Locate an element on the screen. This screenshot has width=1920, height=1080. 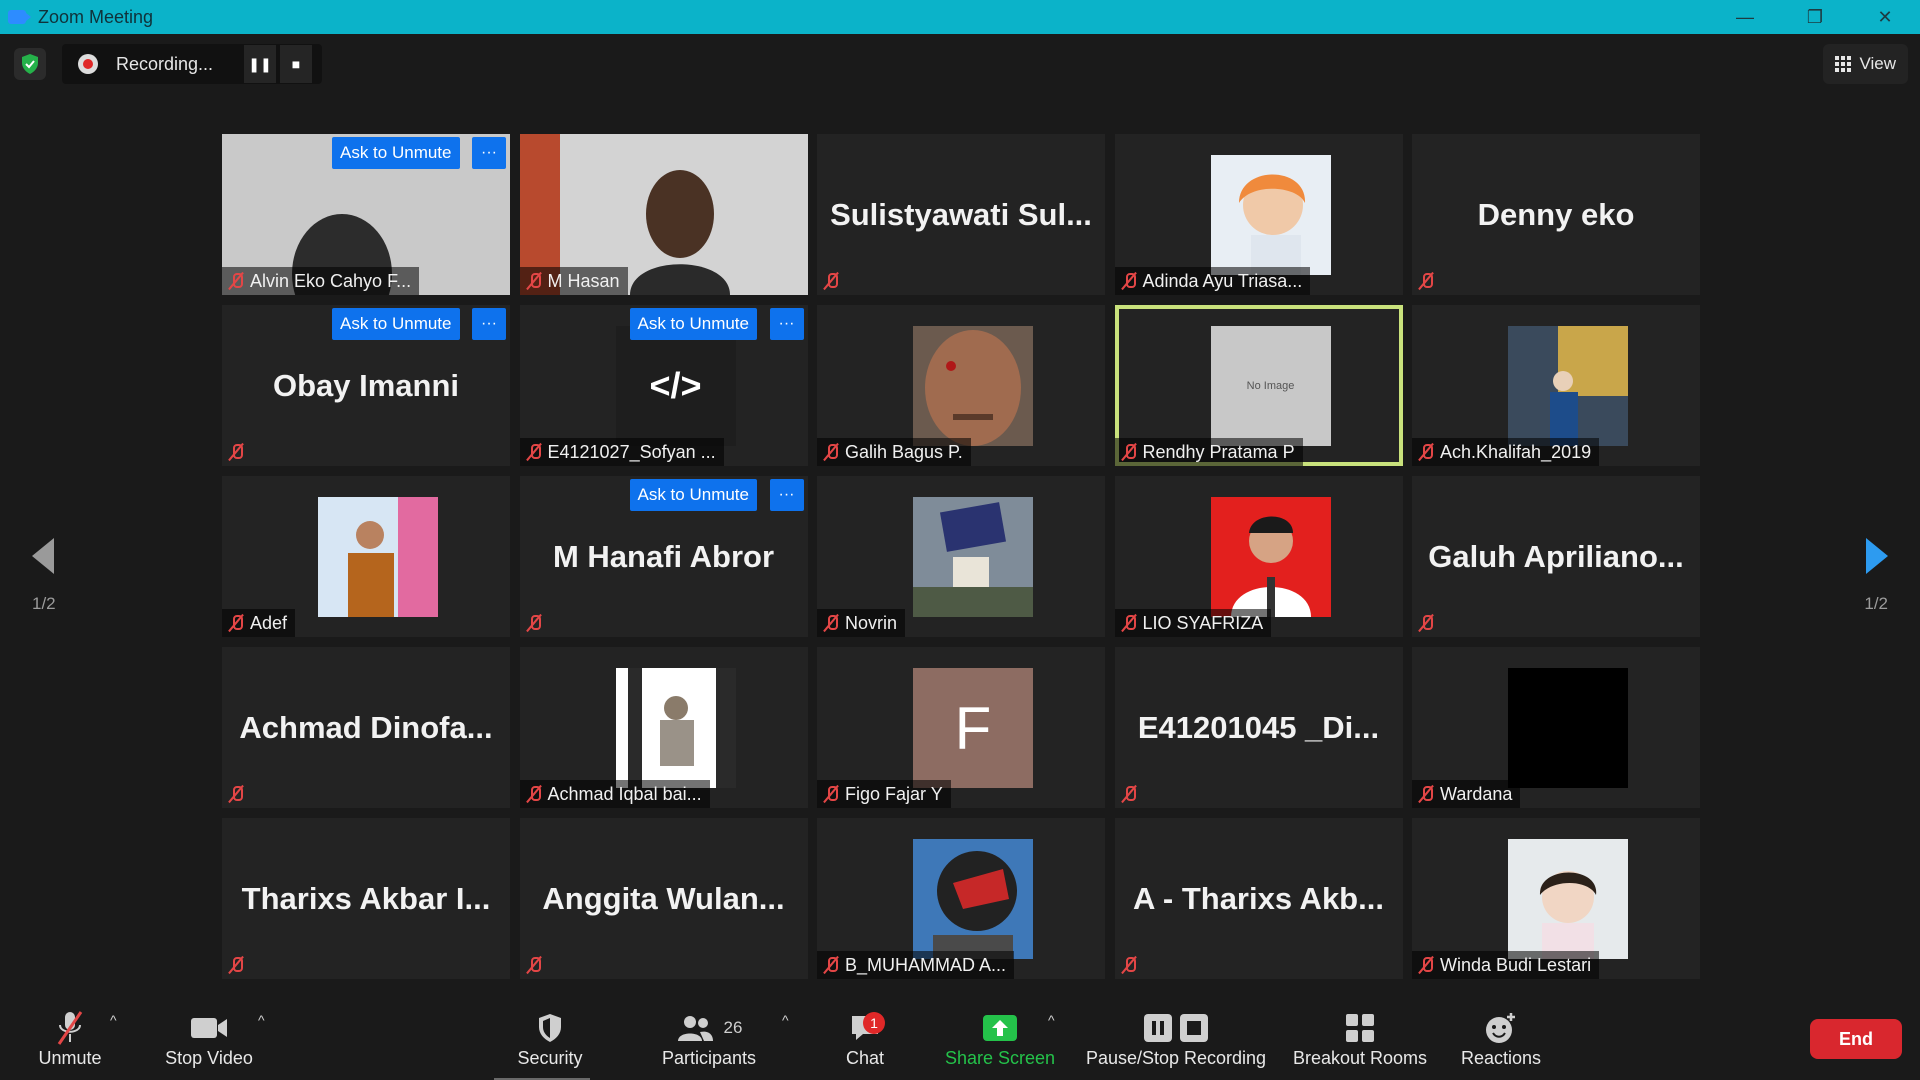
window-title: Zoom Meeting is located at coordinates (96, 16).